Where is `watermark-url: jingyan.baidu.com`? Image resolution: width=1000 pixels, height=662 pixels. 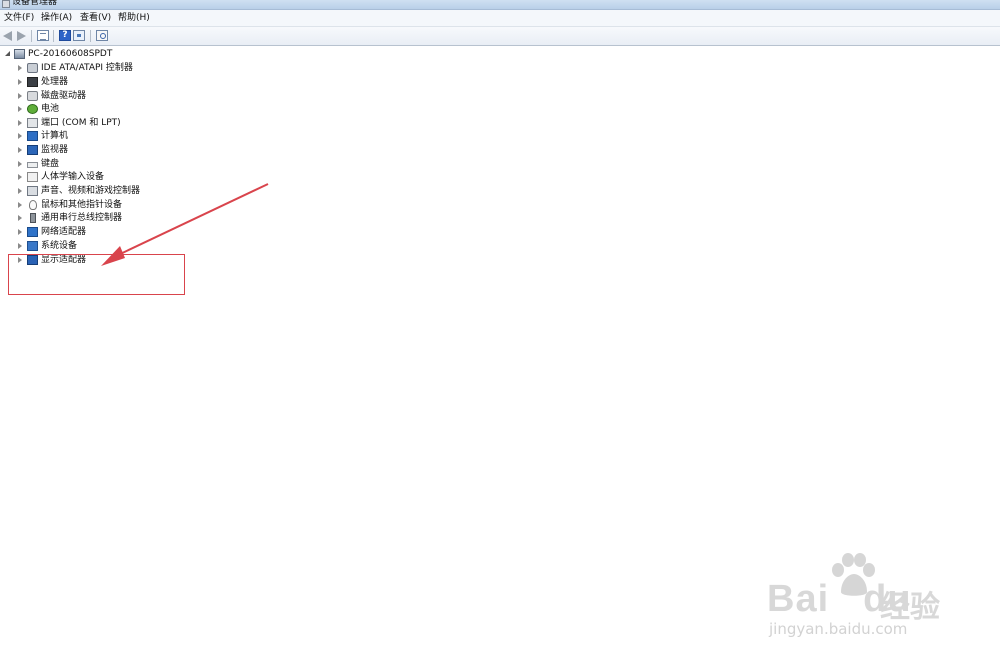 watermark-url: jingyan.baidu.com is located at coordinates (838, 629).